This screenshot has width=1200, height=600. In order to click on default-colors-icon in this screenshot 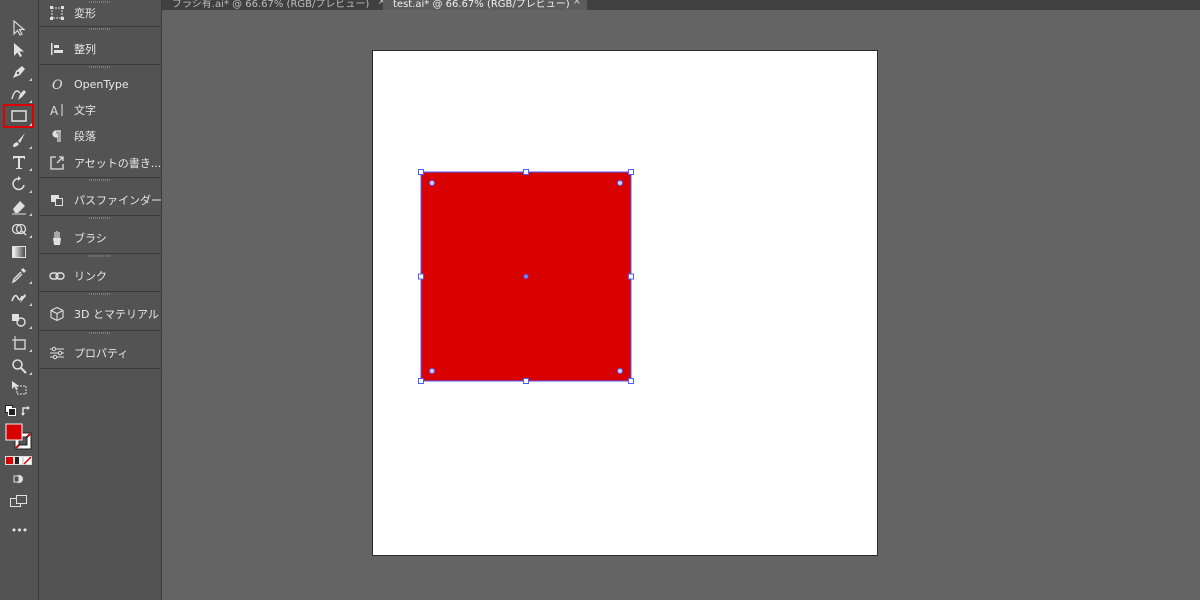, I will do `click(19, 412)`.